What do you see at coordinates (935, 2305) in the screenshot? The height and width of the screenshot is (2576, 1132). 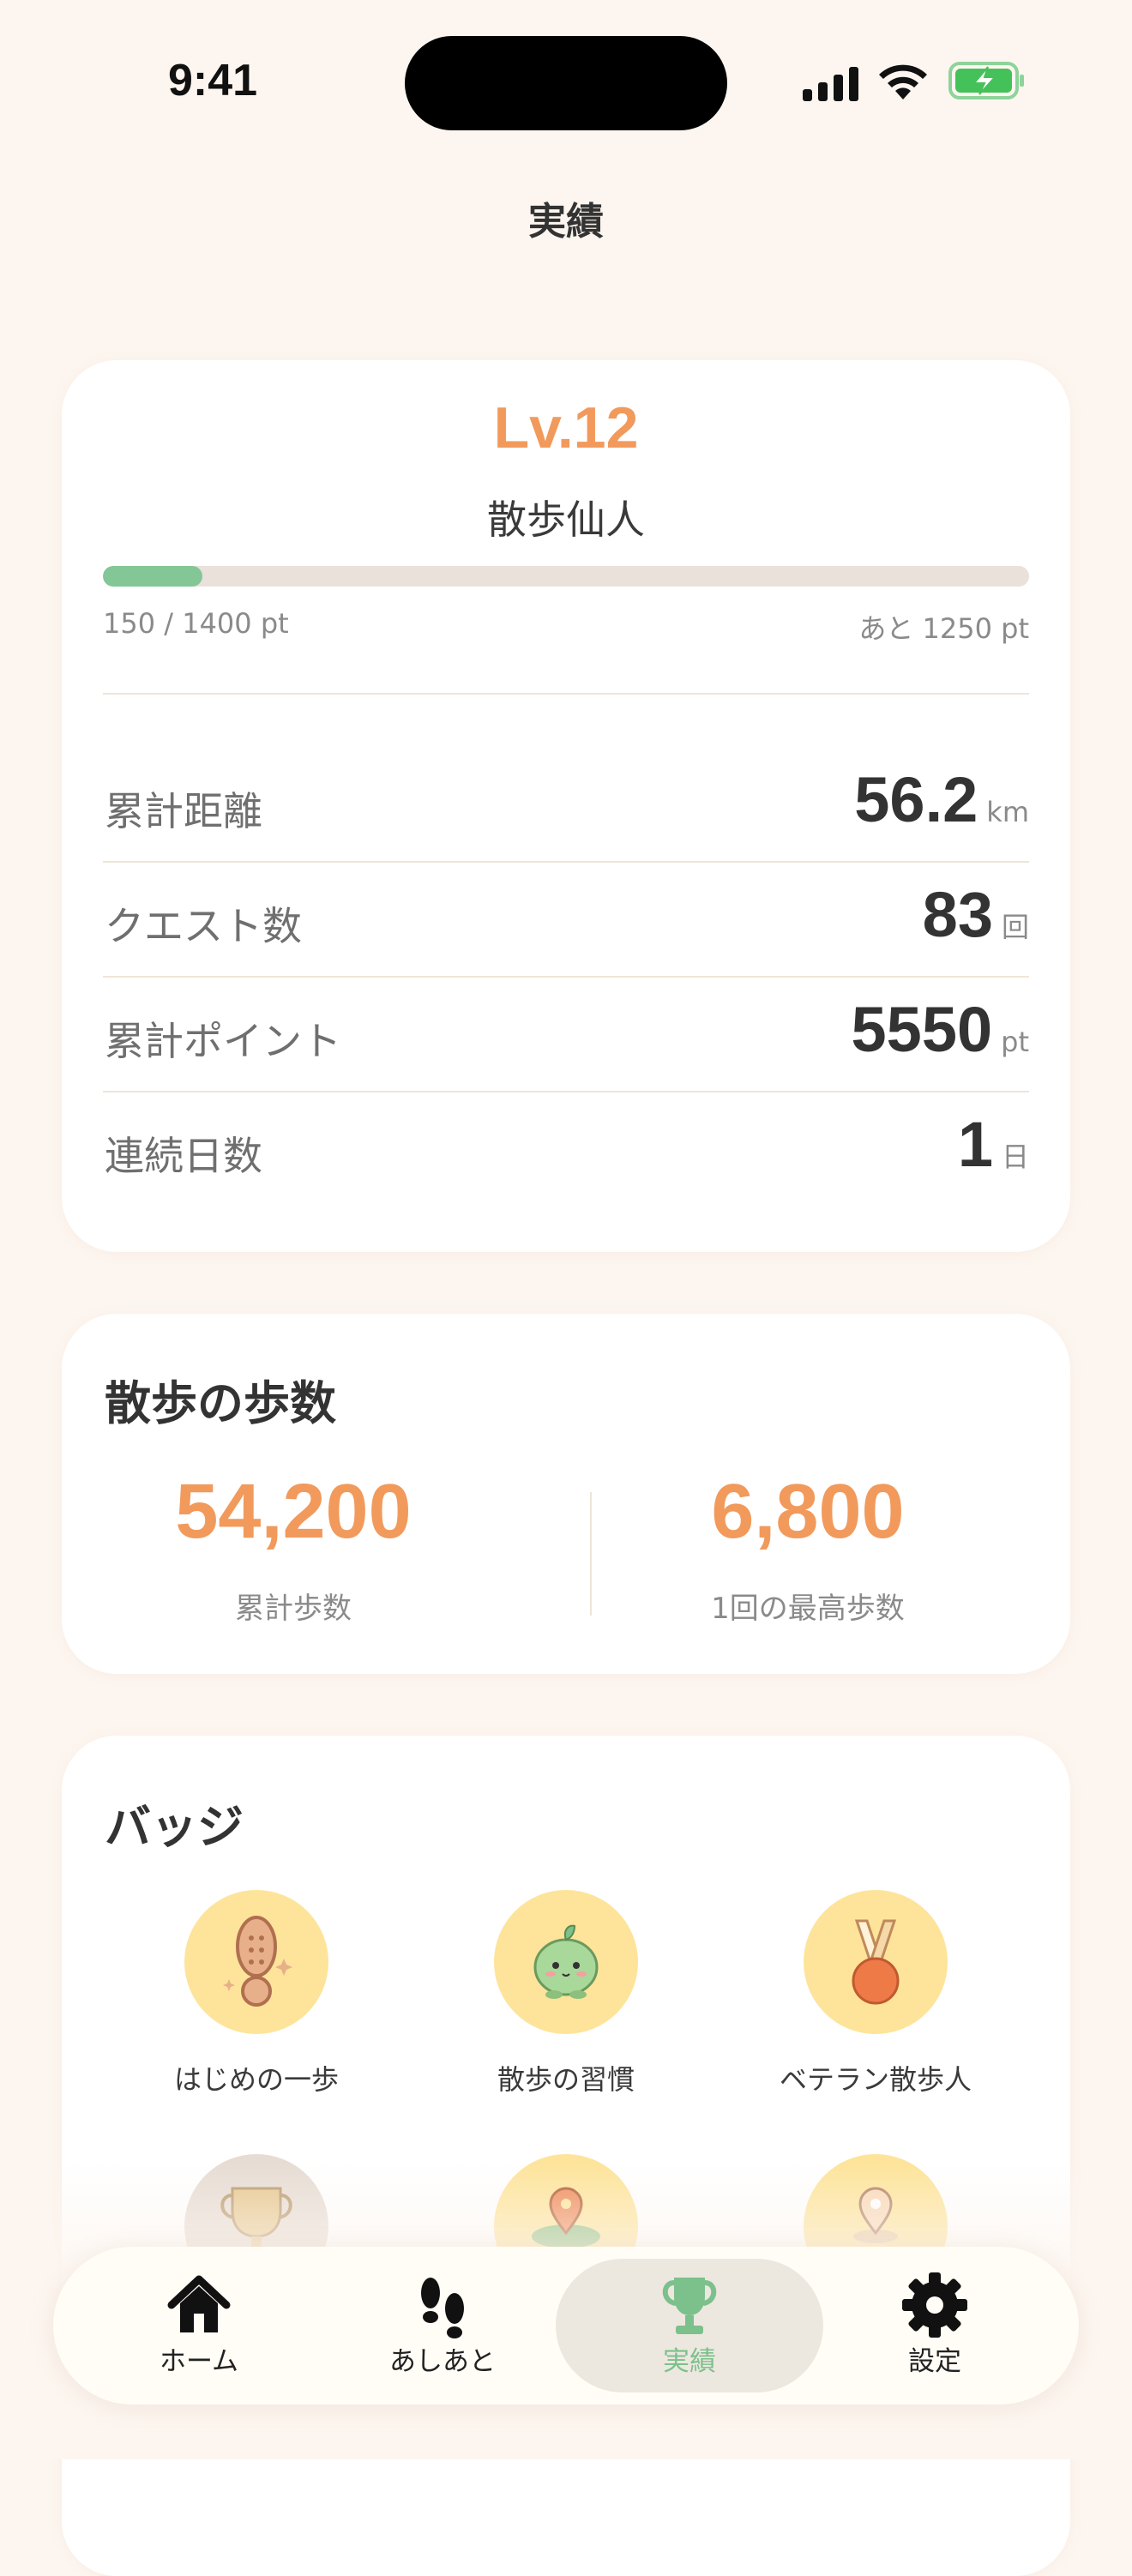 I see `gear-icon` at bounding box center [935, 2305].